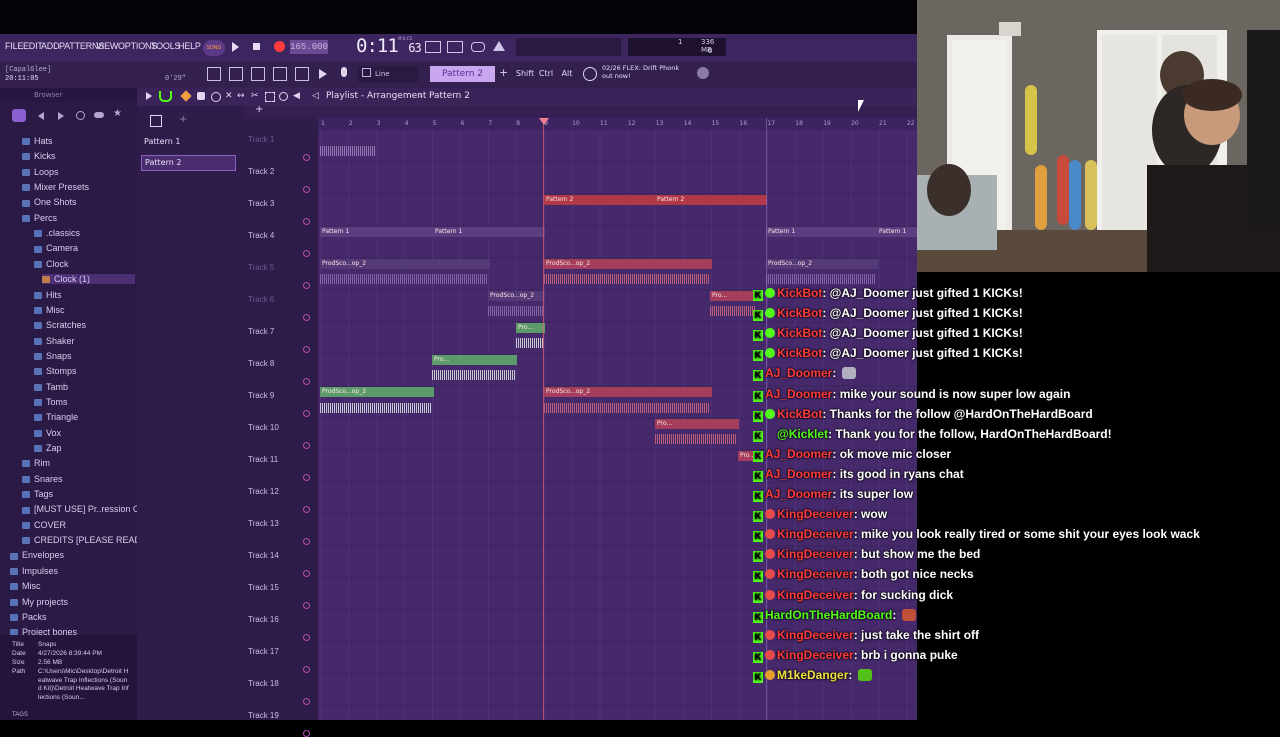 This screenshot has height=737, width=1280. Describe the element at coordinates (499, 46) in the screenshot. I see `metronome-icon` at that location.